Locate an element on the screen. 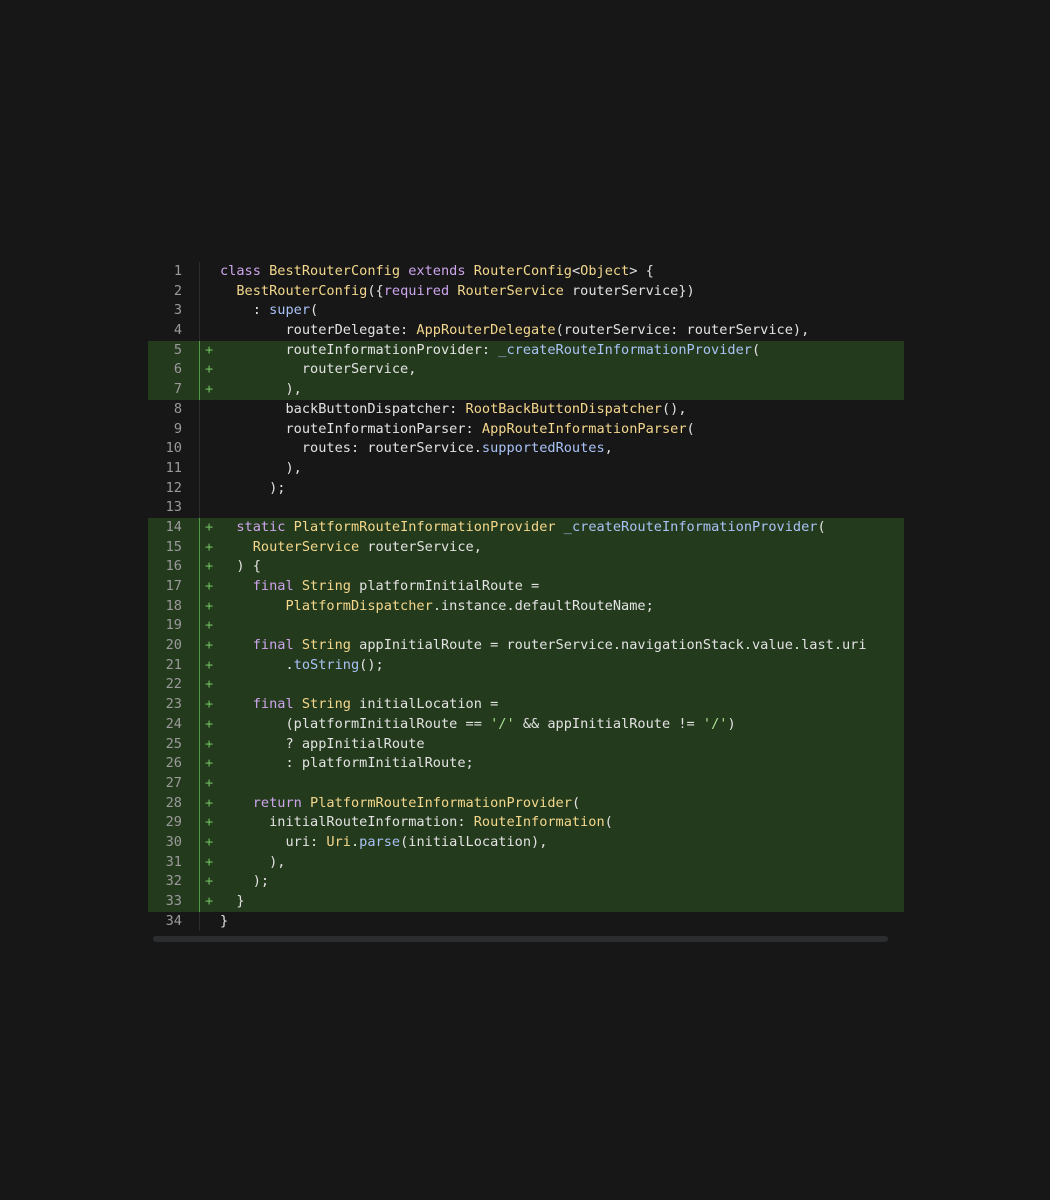  code-token: (initialLocation), is located at coordinates (474, 841).